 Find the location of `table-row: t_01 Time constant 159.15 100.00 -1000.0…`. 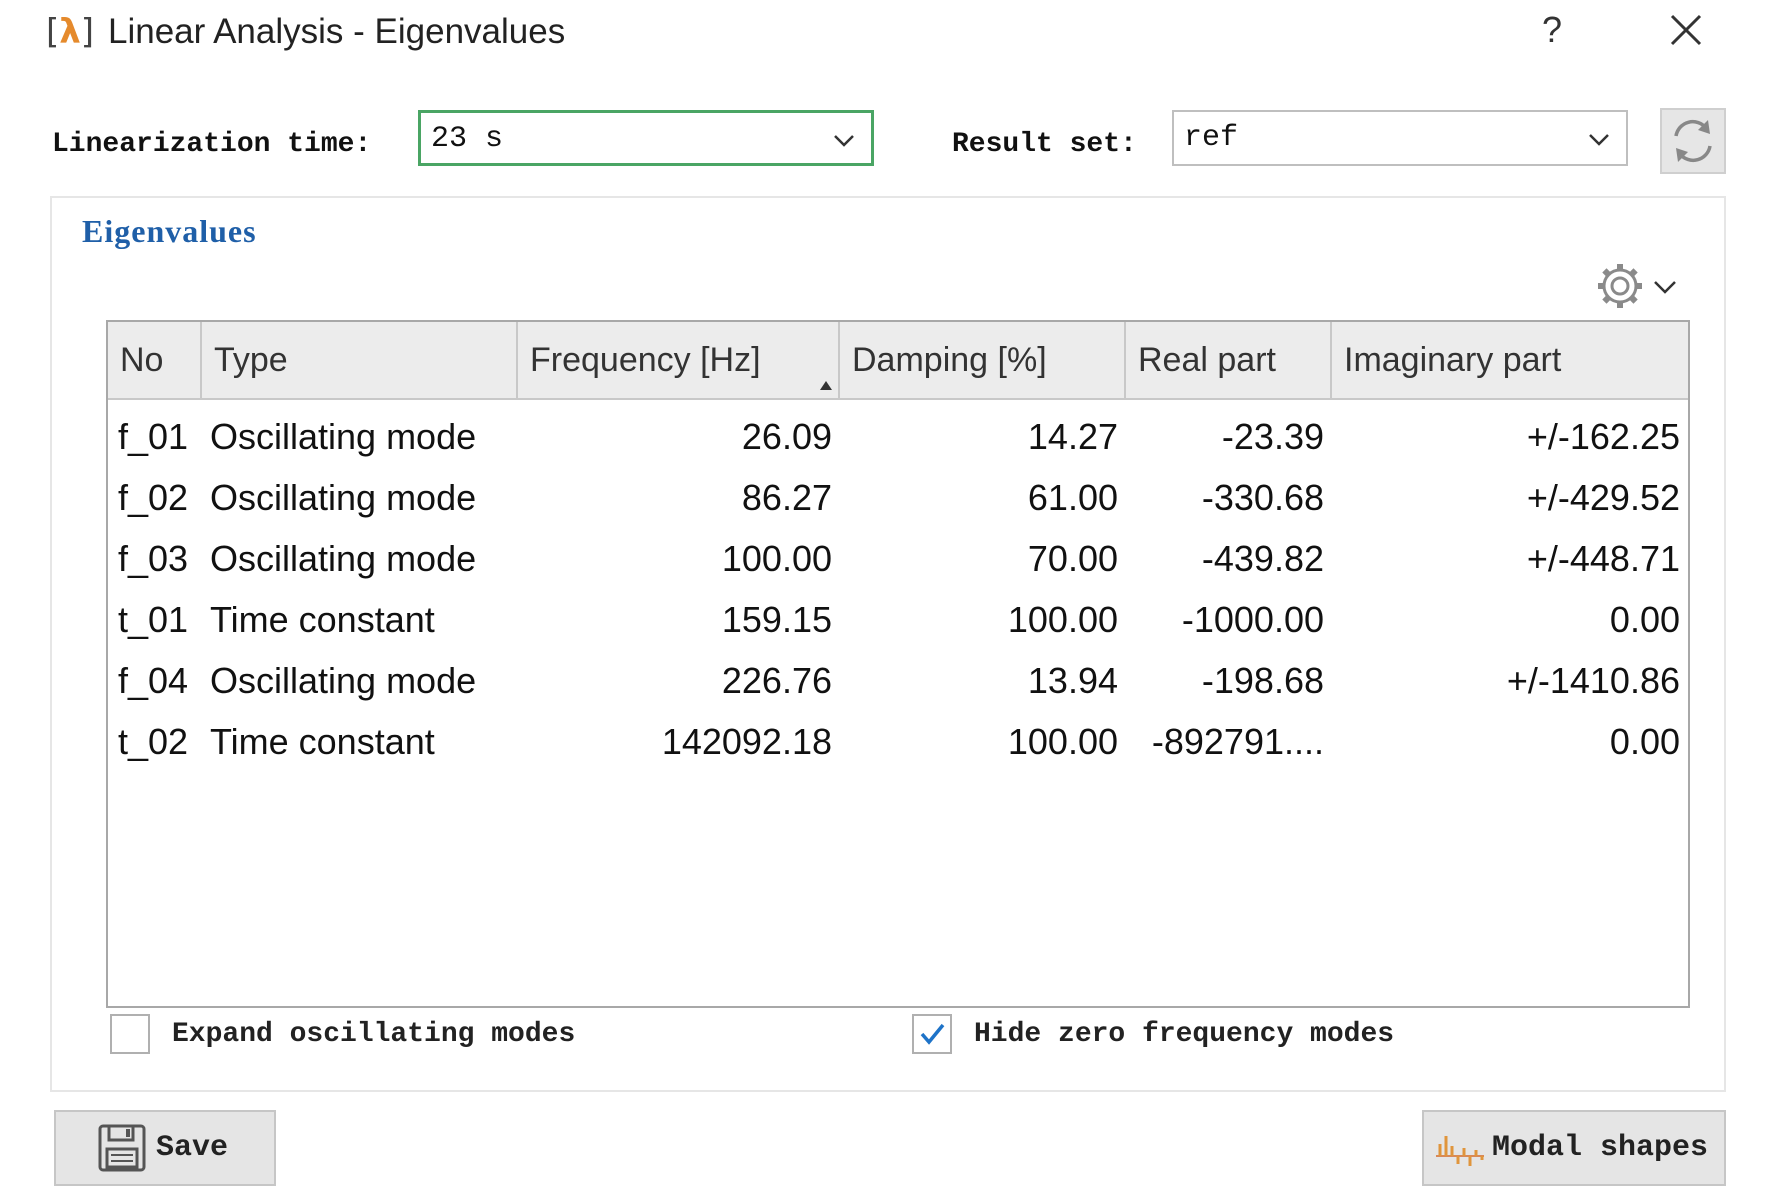

table-row: t_01 Time constant 159.15 100.00 -1000.0… is located at coordinates (898, 619).